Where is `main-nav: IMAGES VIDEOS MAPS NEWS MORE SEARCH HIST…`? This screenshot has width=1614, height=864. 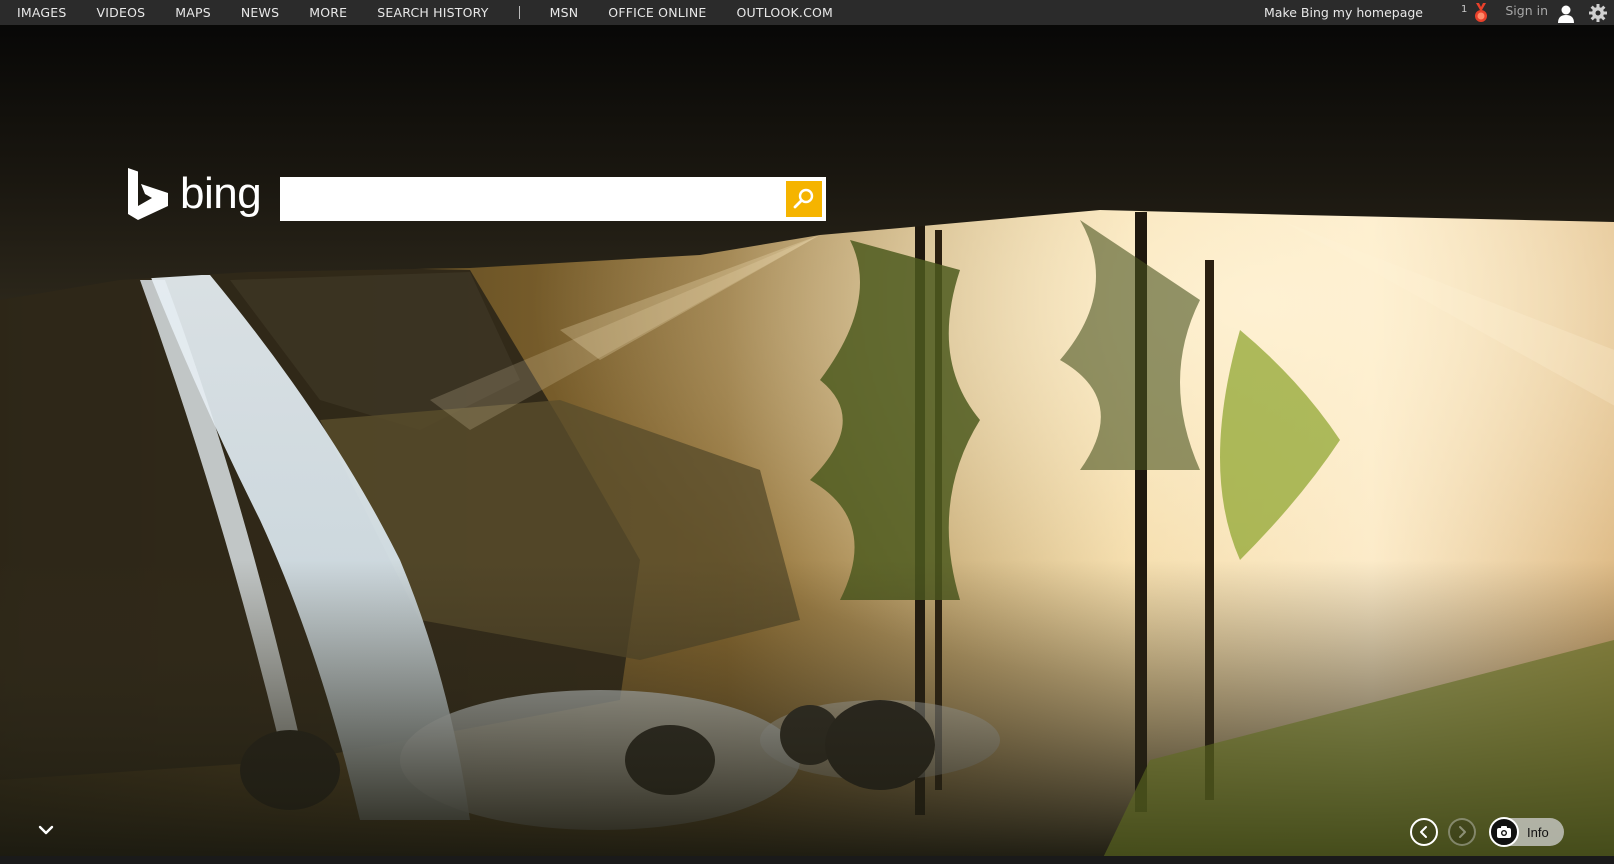
main-nav: IMAGES VIDEOS MAPS NEWS MORE SEARCH HIST… is located at coordinates (431, 12).